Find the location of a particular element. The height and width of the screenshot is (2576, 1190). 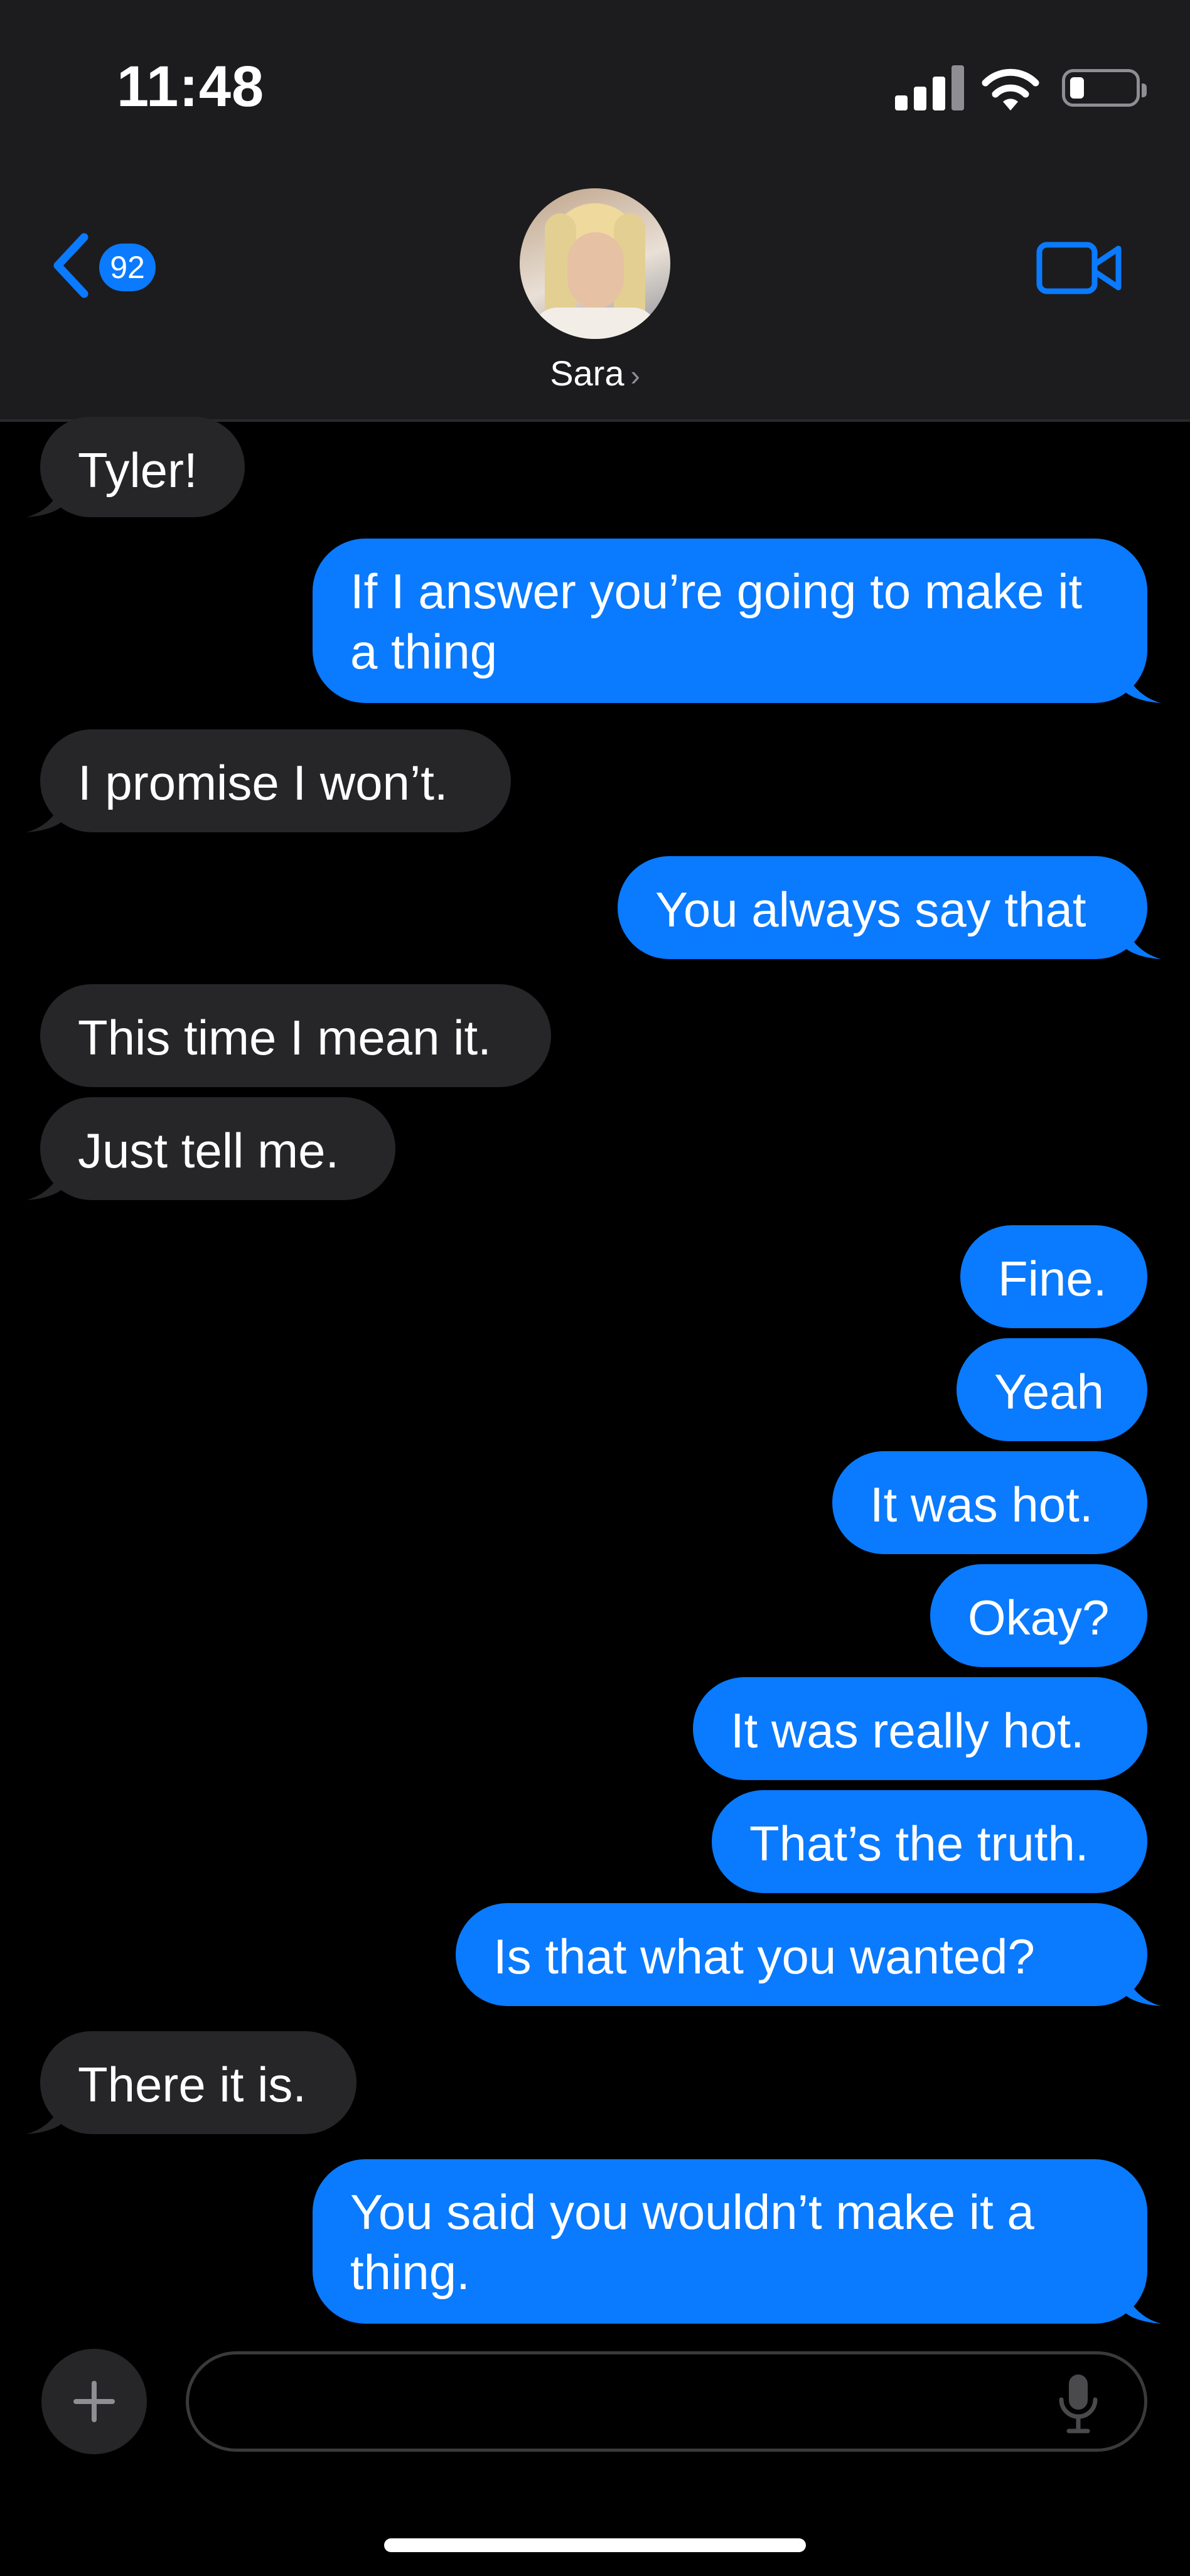

message-text: Fine. is located at coordinates (1052, 1278).